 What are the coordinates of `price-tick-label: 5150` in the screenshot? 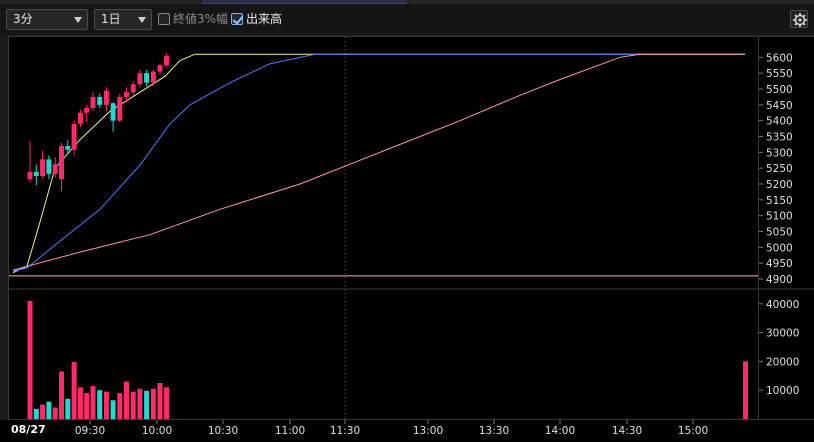 It's located at (779, 201).